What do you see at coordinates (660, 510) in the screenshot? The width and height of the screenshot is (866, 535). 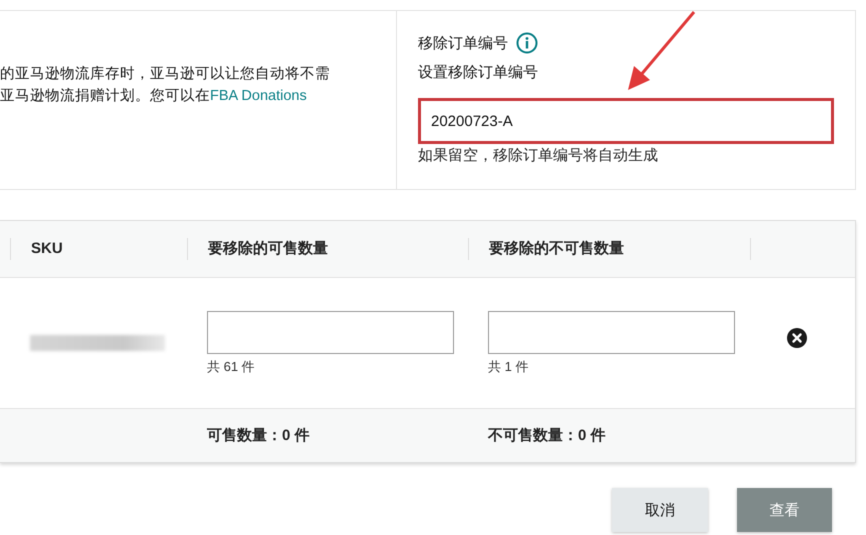 I see `cancel-button: 取消` at bounding box center [660, 510].